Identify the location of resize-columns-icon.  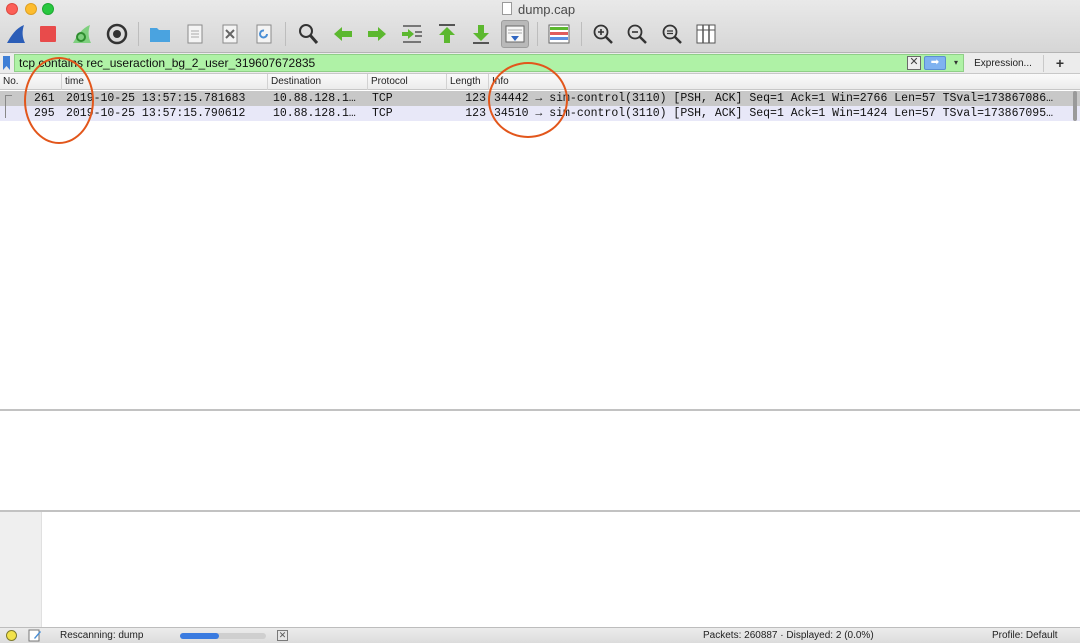
(706, 34).